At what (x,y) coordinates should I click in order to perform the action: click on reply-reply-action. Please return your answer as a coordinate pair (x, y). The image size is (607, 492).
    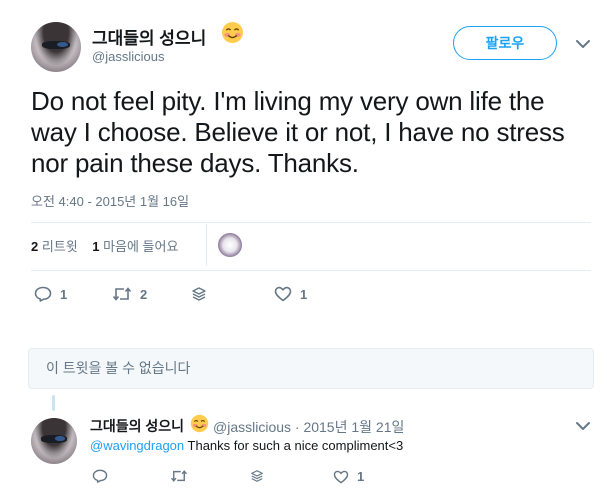
    Looking at the image, I should click on (100, 476).